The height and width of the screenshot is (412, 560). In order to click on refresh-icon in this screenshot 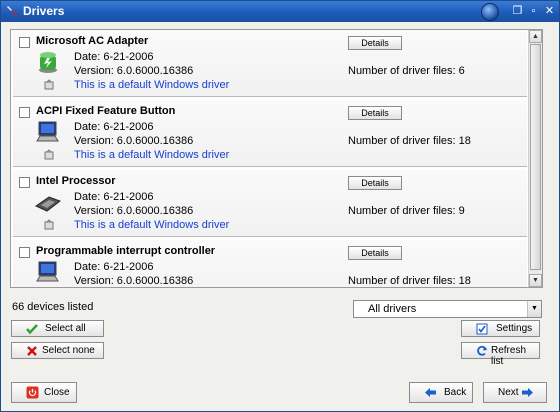, I will do `click(482, 350)`.